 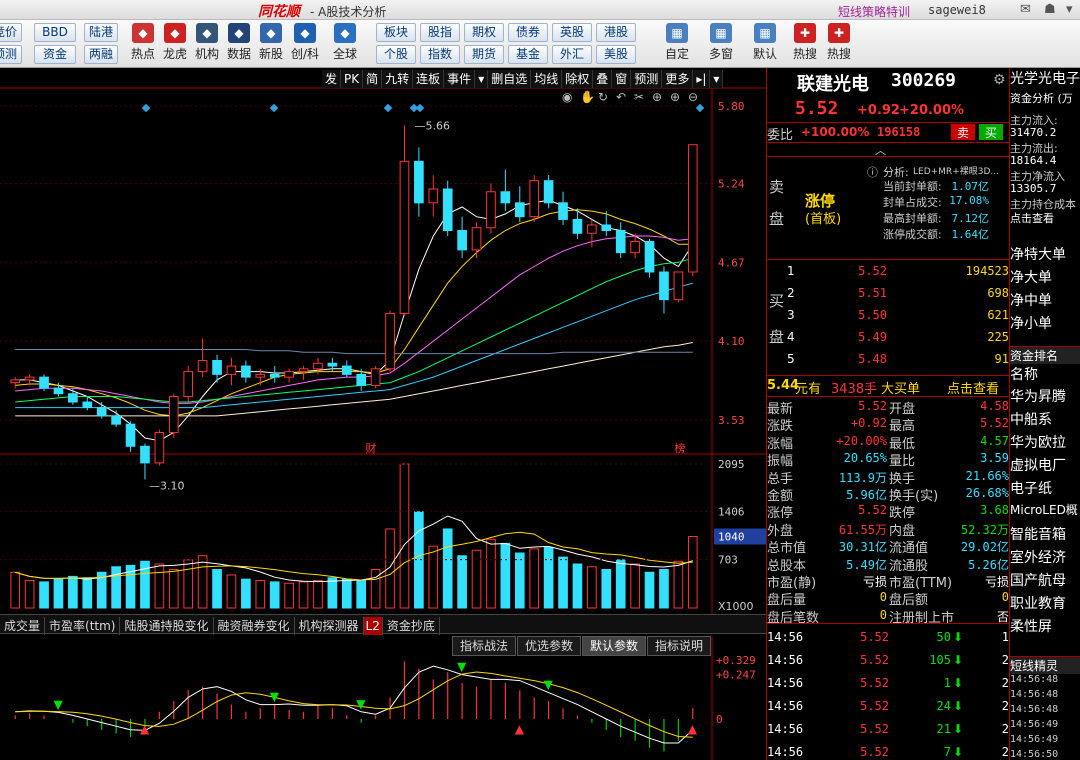 What do you see at coordinates (254, 626) in the screenshot?
I see `indicator-tab-3: 融资融券变化` at bounding box center [254, 626].